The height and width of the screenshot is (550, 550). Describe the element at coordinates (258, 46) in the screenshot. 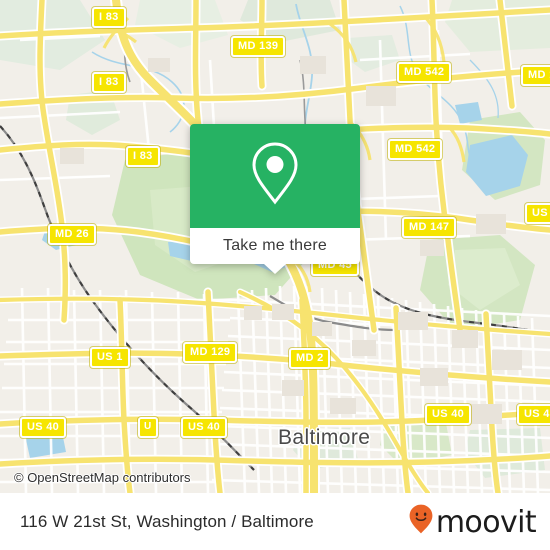

I see `road-shield: MD 139` at that location.